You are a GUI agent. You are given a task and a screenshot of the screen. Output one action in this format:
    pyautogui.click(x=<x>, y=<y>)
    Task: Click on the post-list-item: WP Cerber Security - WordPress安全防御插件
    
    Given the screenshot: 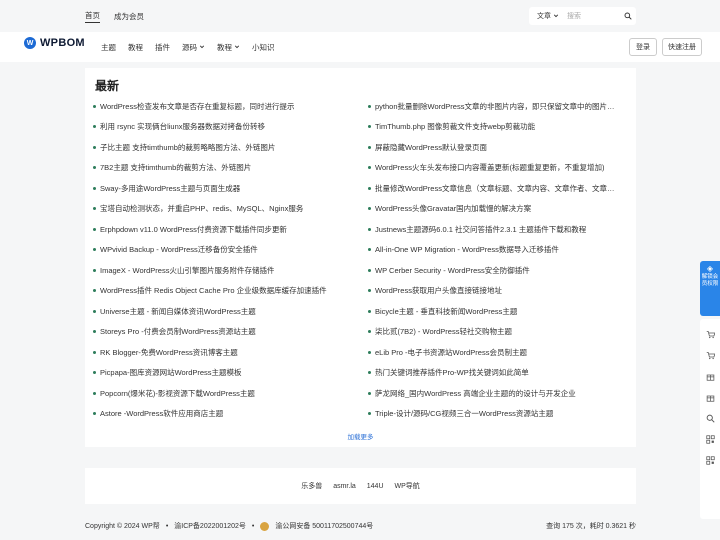 What is the action you would take?
    pyautogui.click(x=493, y=270)
    